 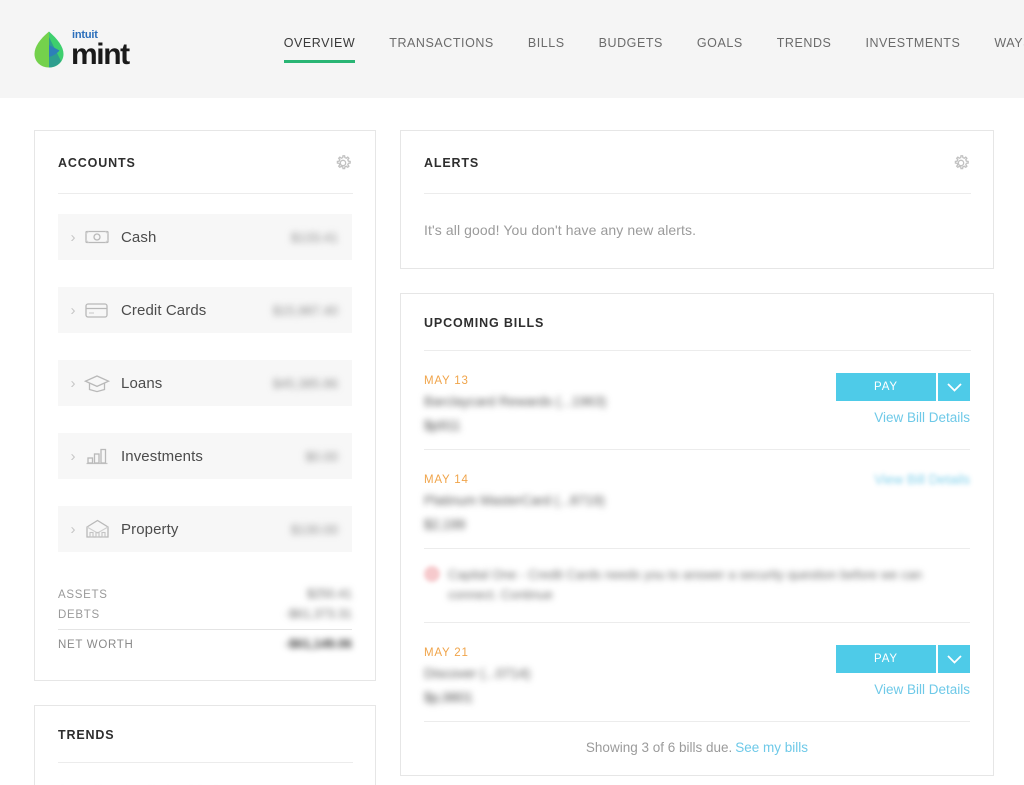 What do you see at coordinates (97, 456) in the screenshot?
I see `investments-icon` at bounding box center [97, 456].